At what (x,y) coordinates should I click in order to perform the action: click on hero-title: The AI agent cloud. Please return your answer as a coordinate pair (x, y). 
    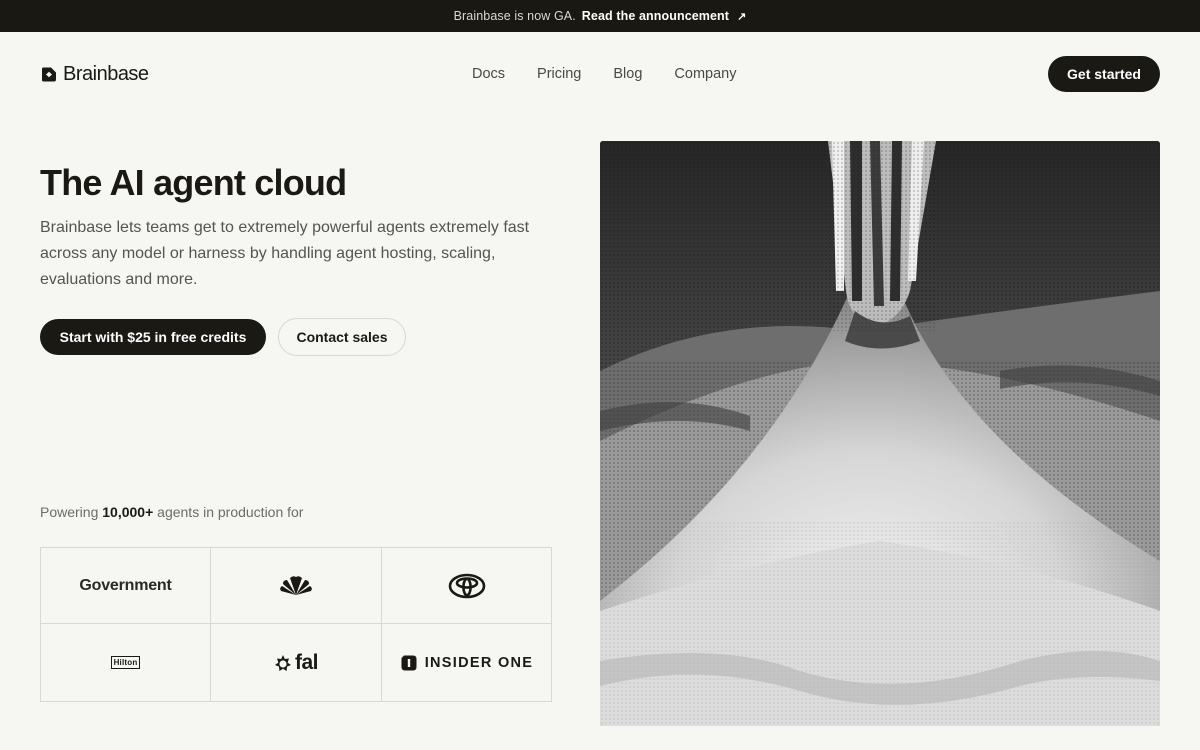
    Looking at the image, I should click on (193, 182).